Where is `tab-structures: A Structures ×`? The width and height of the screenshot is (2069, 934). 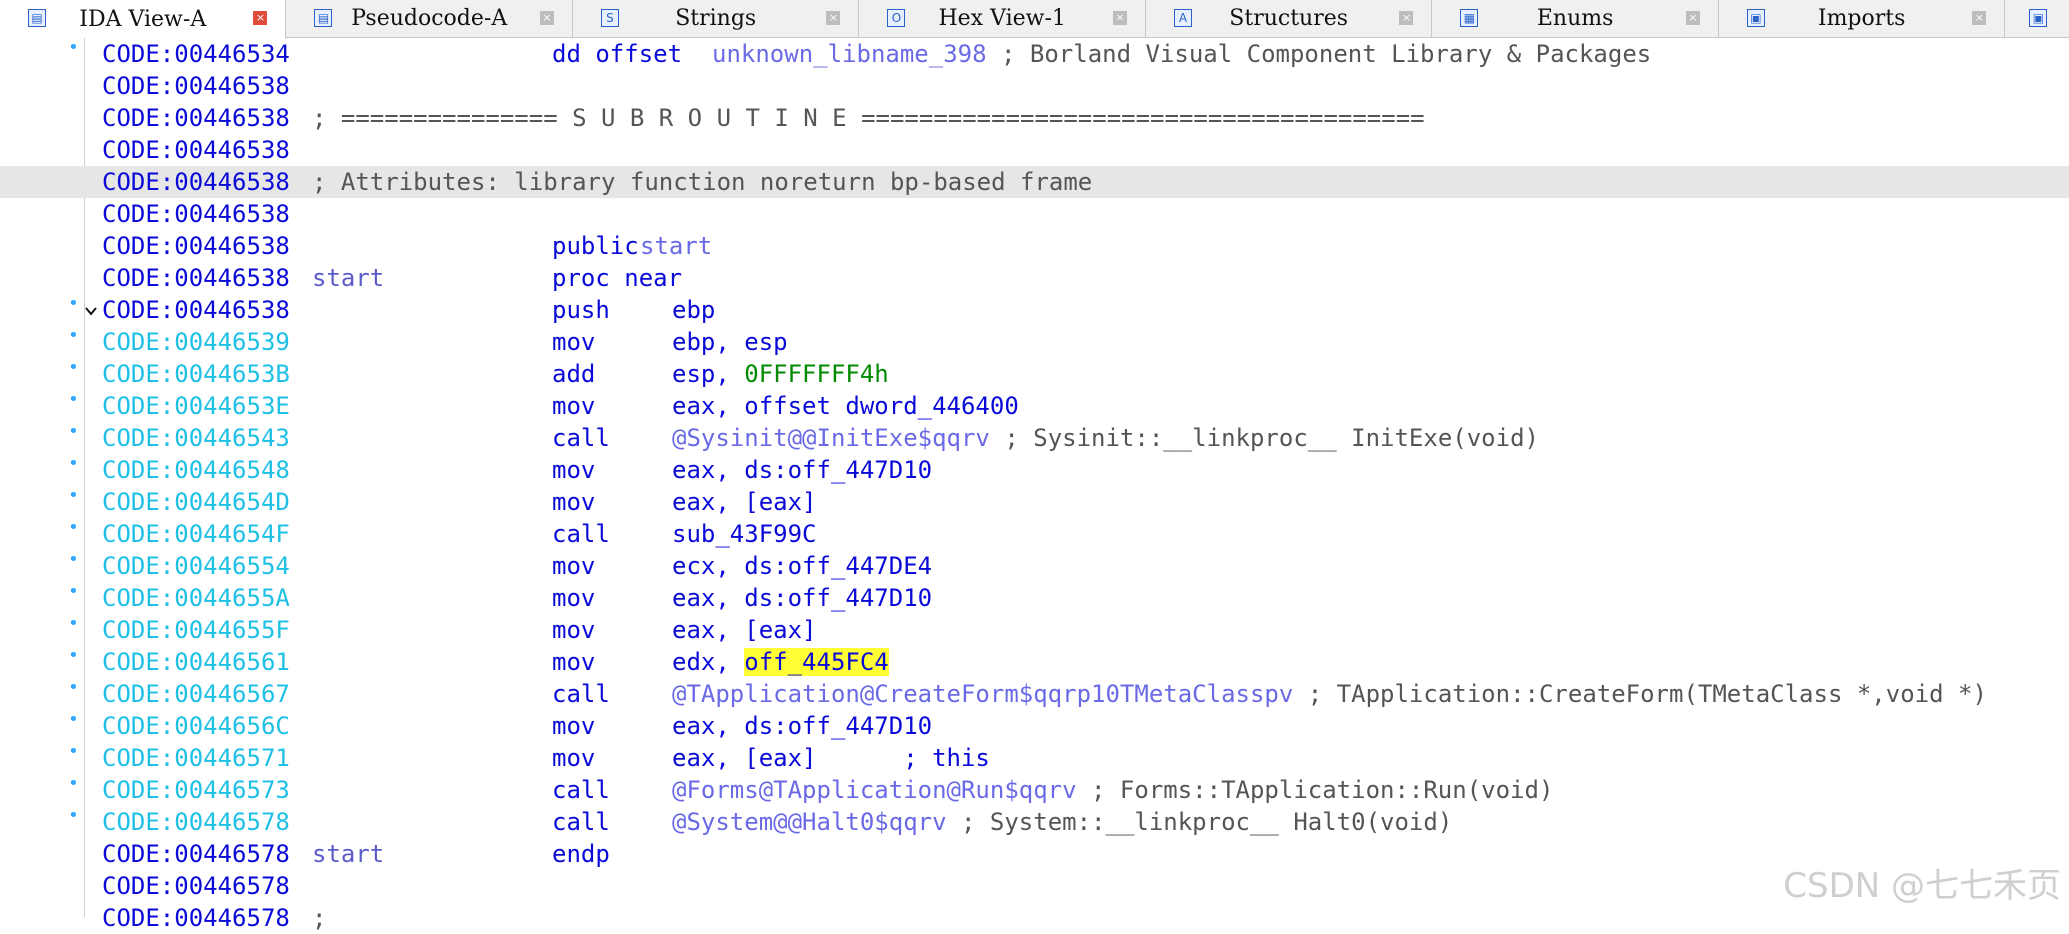 tab-structures: A Structures × is located at coordinates (1289, 18).